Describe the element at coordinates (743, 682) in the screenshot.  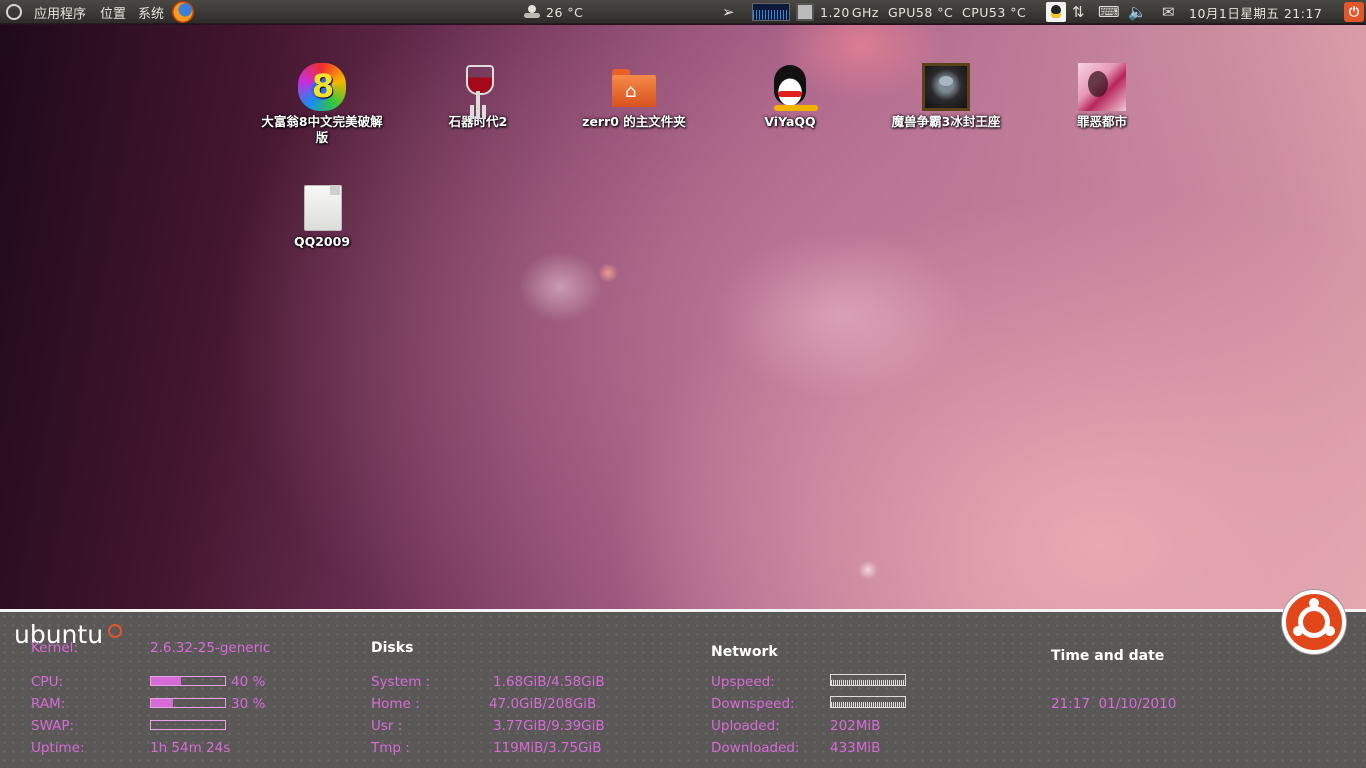
I see `upspeed-label: Upspeed:` at that location.